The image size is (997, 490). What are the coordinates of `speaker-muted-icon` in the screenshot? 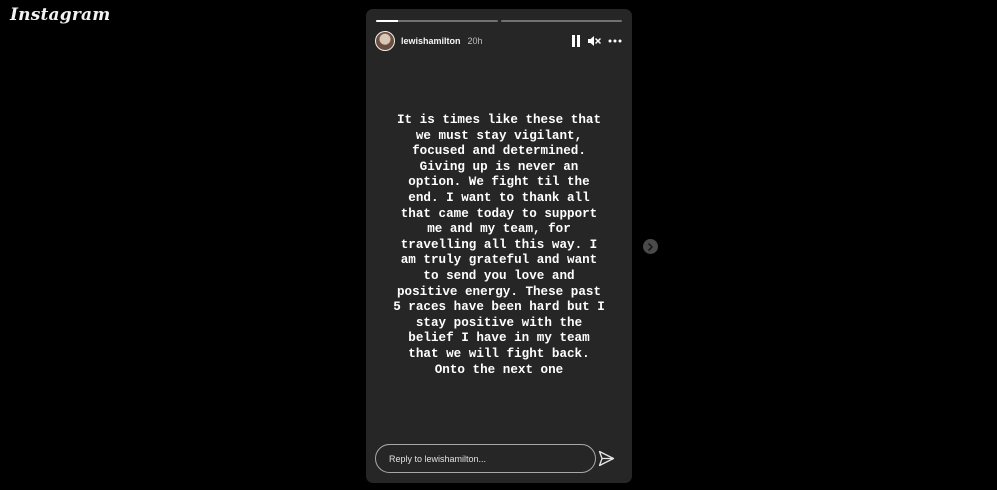 It's located at (594, 41).